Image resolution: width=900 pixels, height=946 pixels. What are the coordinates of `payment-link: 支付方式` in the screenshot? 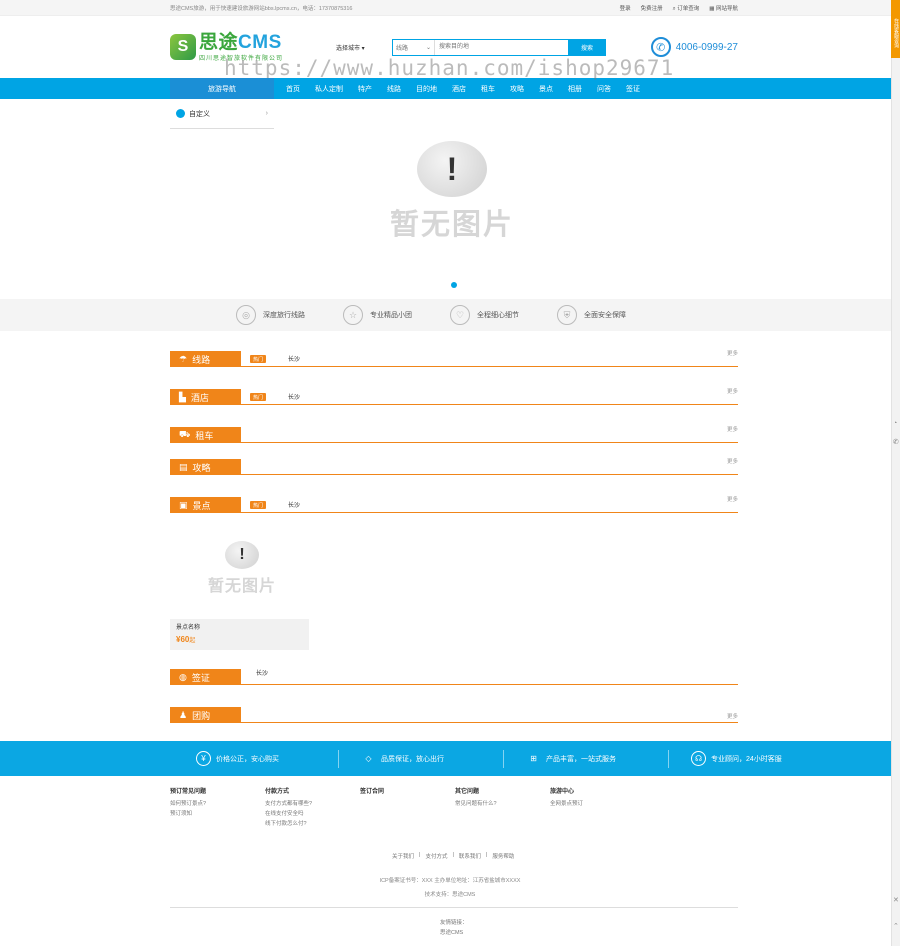 It's located at (436, 856).